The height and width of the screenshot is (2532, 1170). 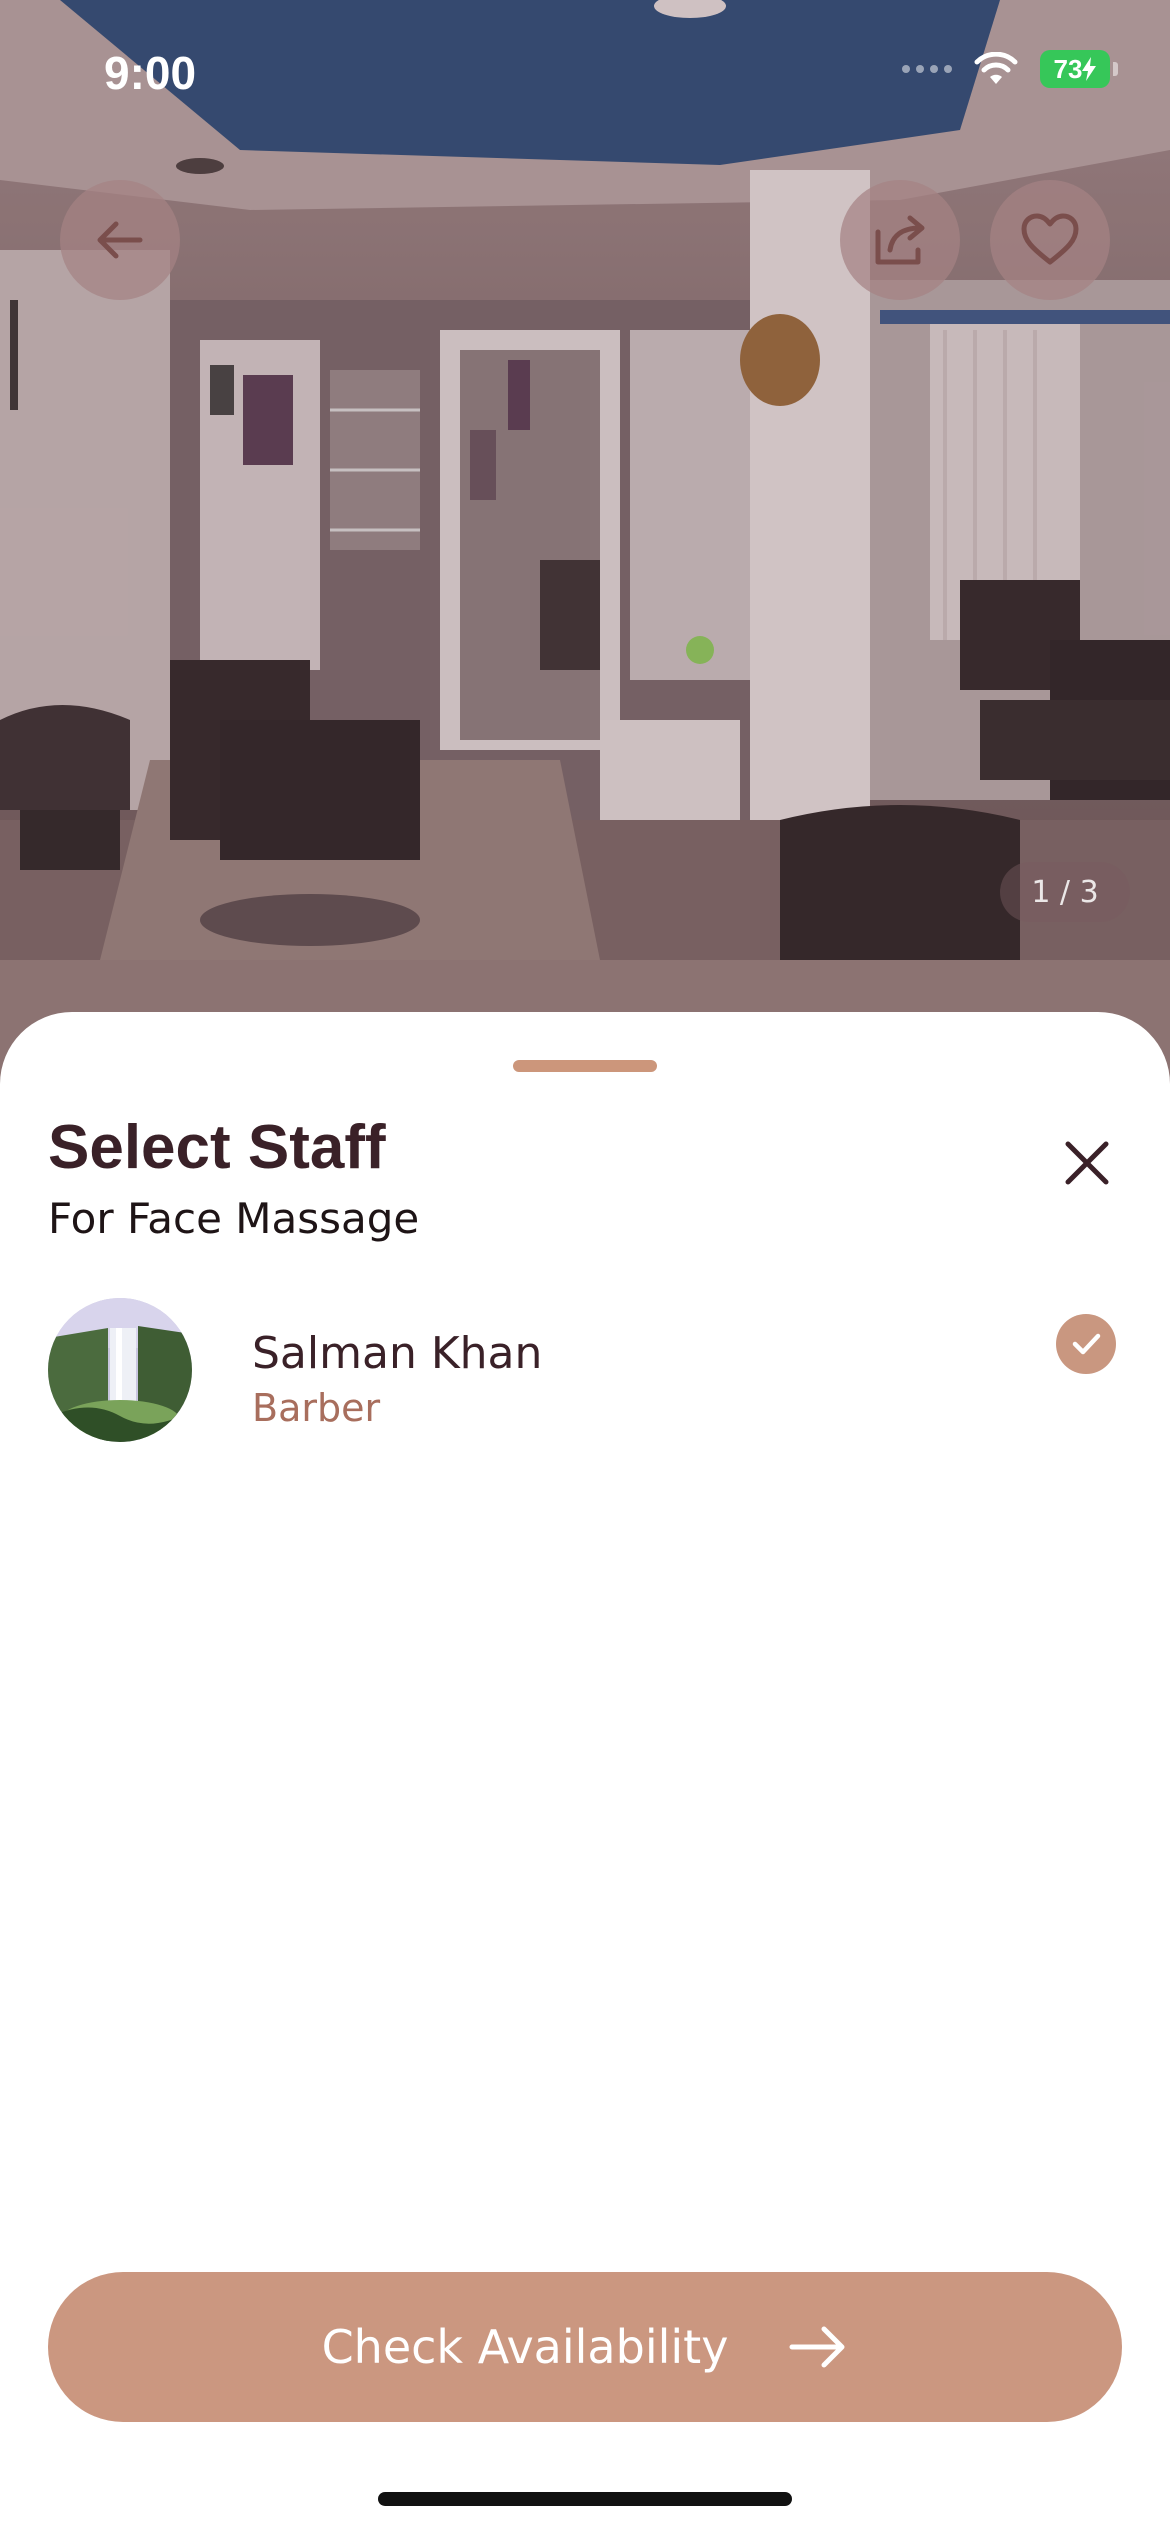 What do you see at coordinates (585, 1373) in the screenshot?
I see `staff-list-item: Salman Khan Barber` at bounding box center [585, 1373].